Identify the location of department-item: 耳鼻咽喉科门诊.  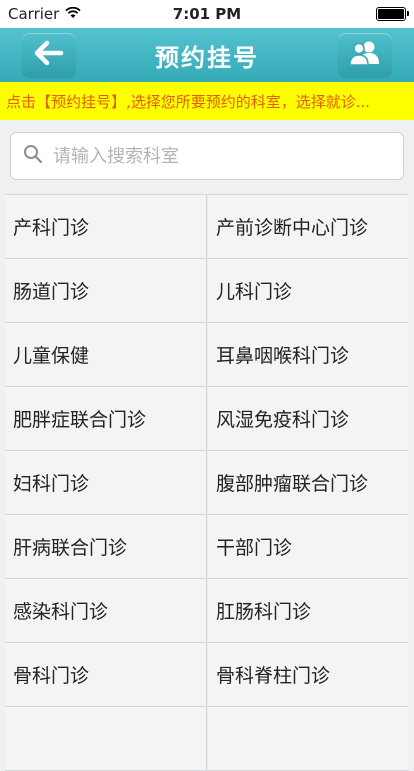
(308, 355).